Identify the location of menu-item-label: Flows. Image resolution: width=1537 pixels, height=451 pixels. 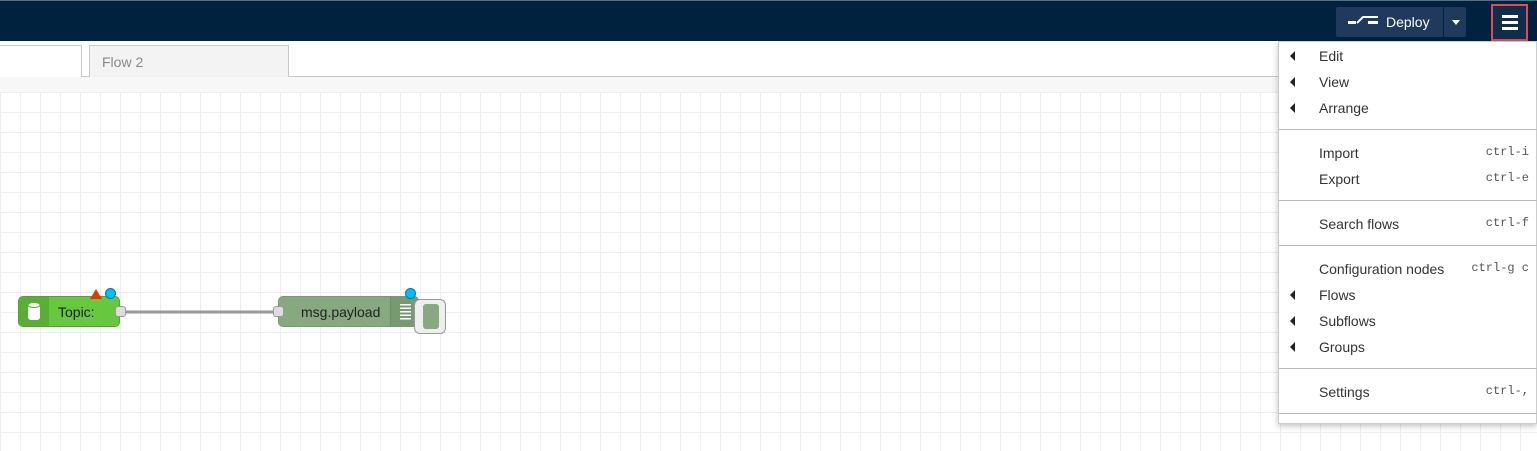
(1337, 295).